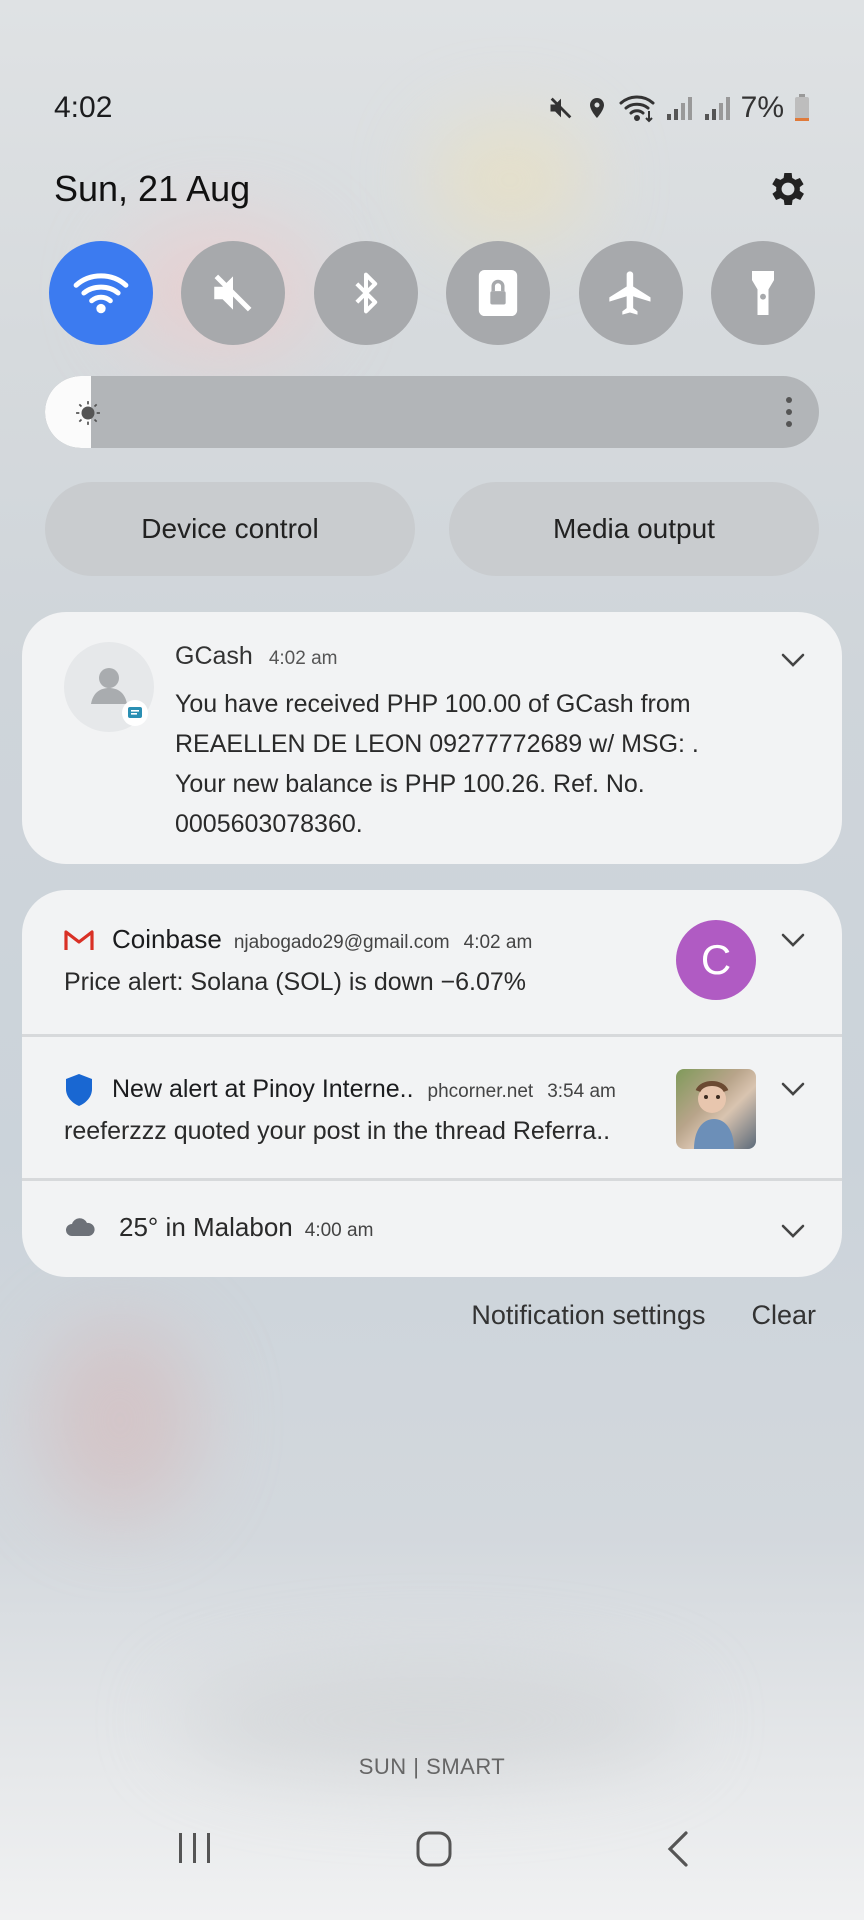  I want to click on flashlight-icon, so click(762, 293).